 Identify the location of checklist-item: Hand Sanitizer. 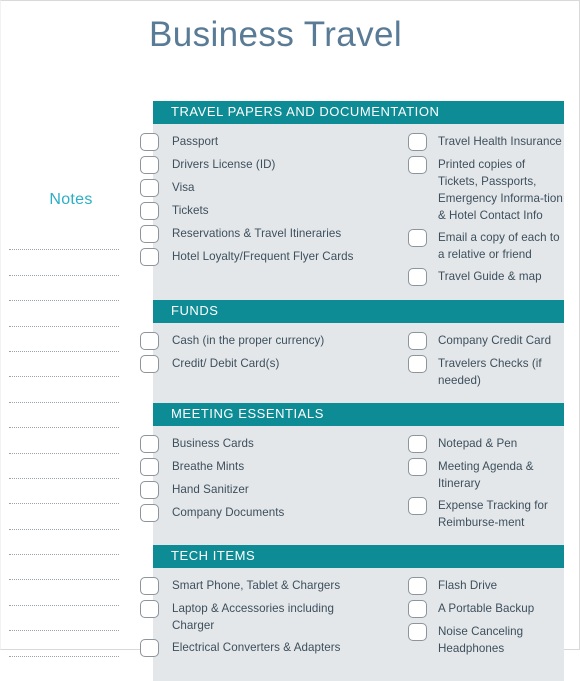
(251, 489).